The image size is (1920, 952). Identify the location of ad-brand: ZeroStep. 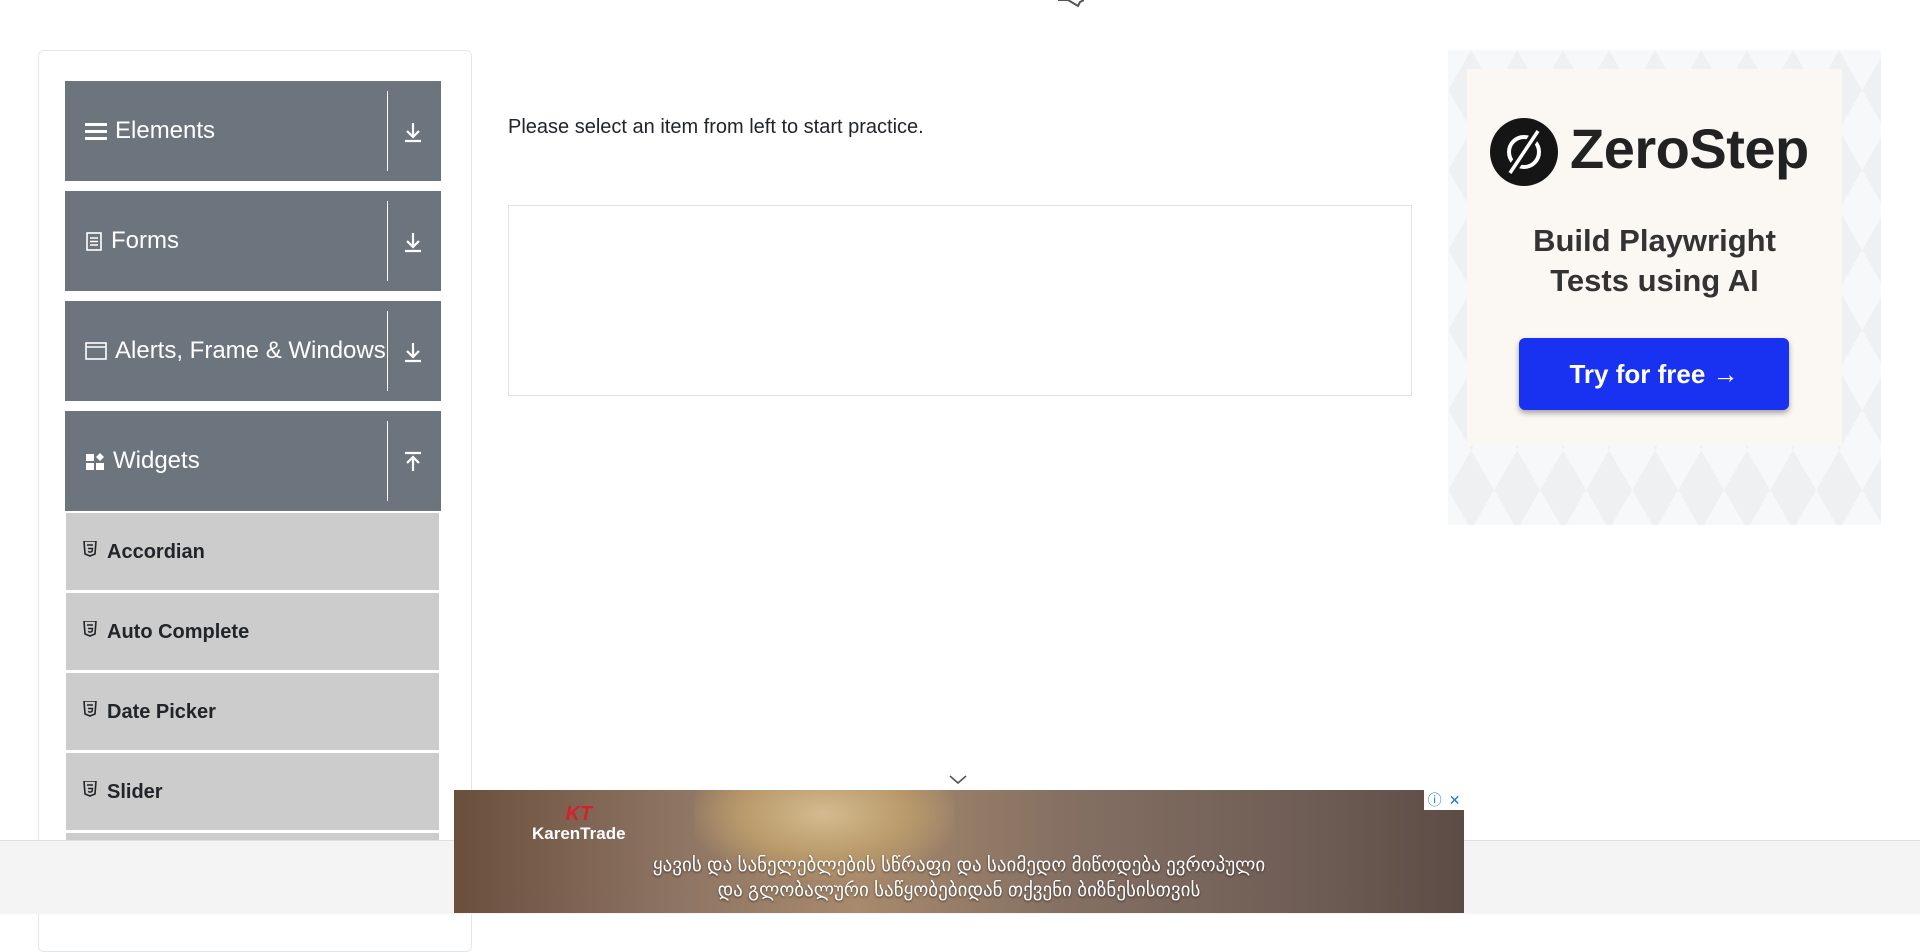
(1689, 148).